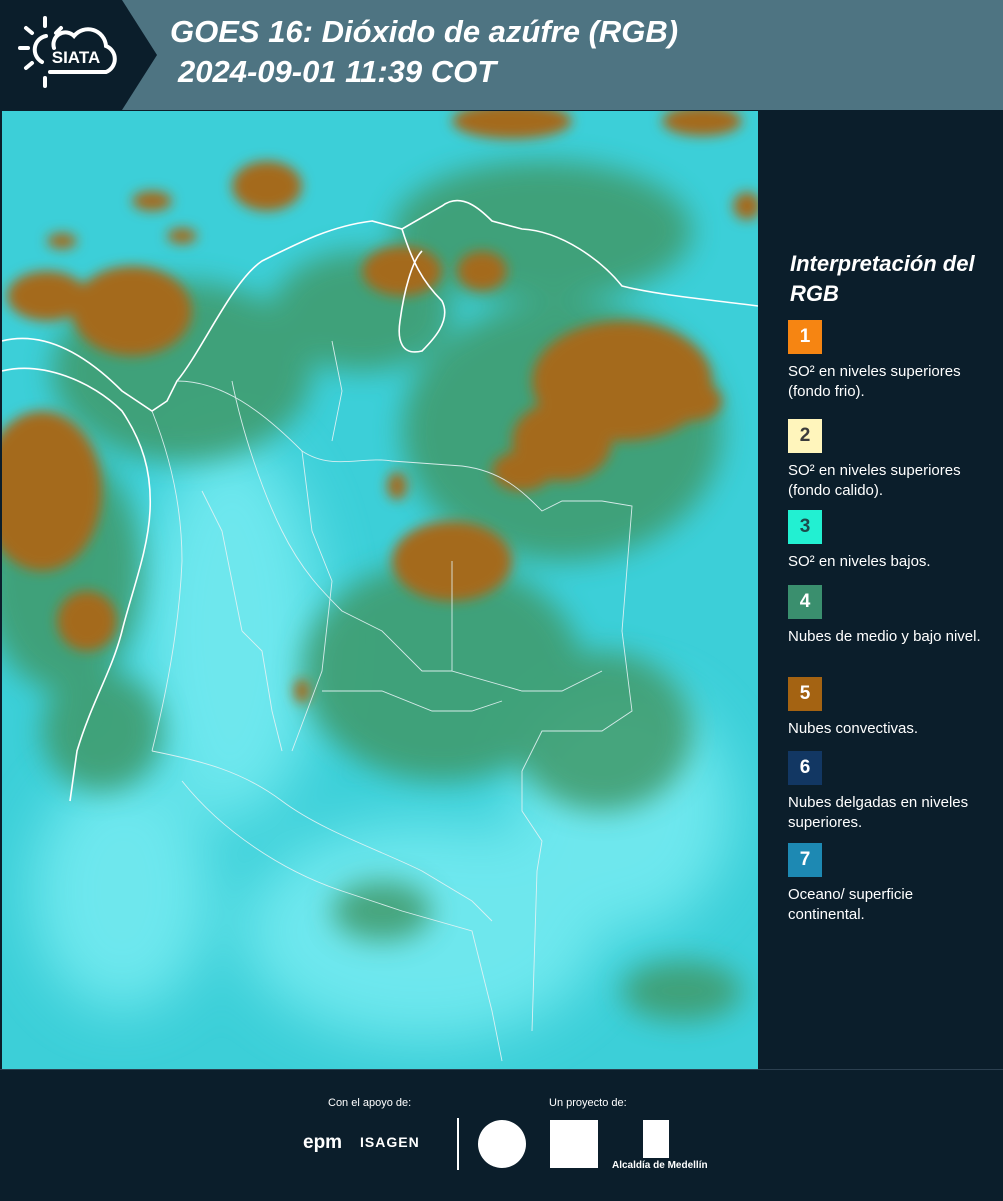  I want to click on page-title: GOES 16: Dióxido de azúfre (RGB), so click(424, 31).